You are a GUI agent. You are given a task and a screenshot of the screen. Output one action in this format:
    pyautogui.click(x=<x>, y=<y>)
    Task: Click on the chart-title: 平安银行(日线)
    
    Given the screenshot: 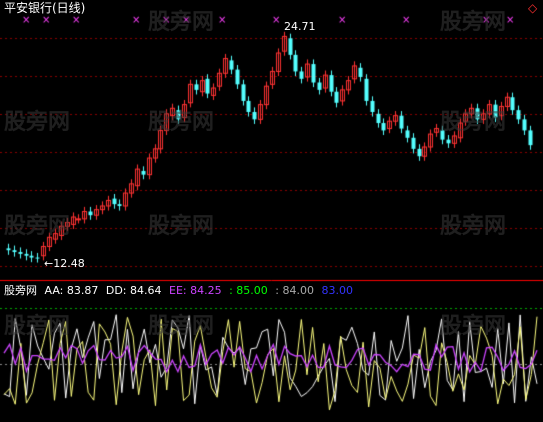 What is the action you would take?
    pyautogui.click(x=45, y=8)
    